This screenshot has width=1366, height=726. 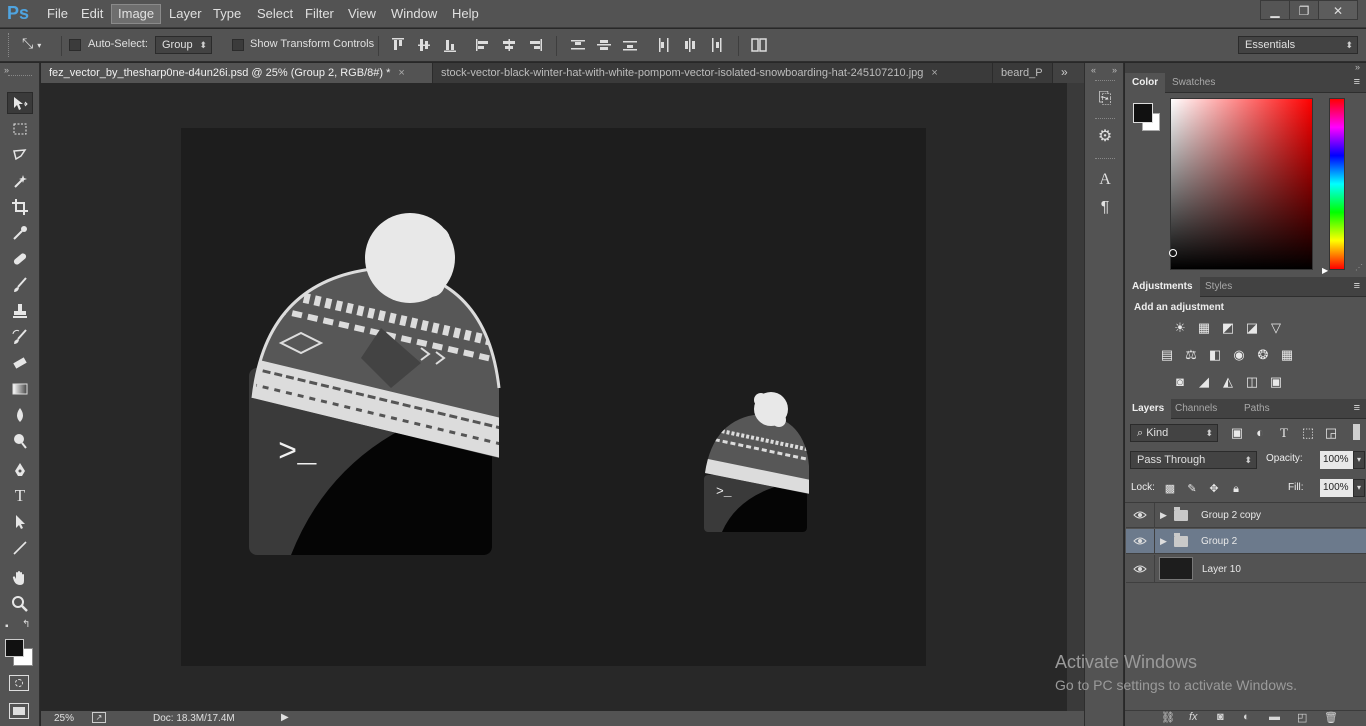 I want to click on align-bottom-icon, so click(x=450, y=45).